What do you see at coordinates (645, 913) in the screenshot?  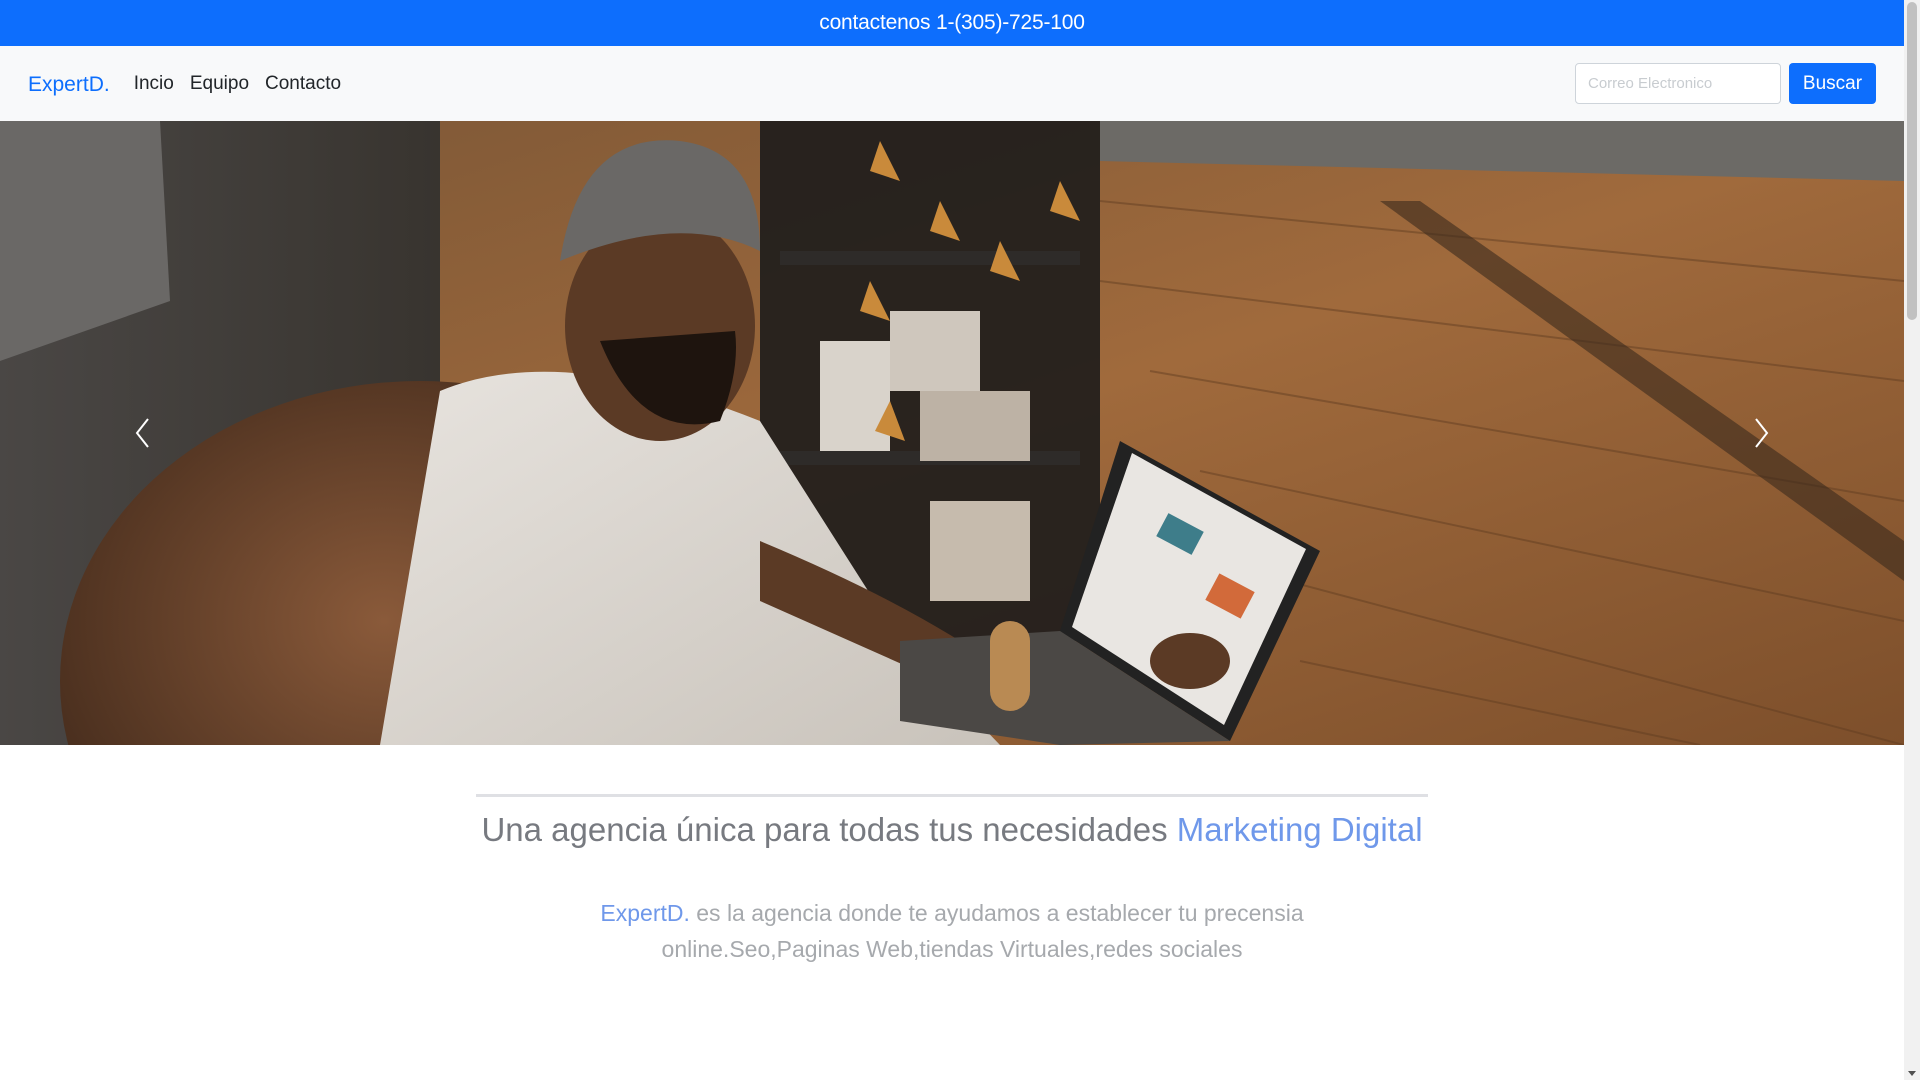 I see `intro-brand: ExpertD.` at bounding box center [645, 913].